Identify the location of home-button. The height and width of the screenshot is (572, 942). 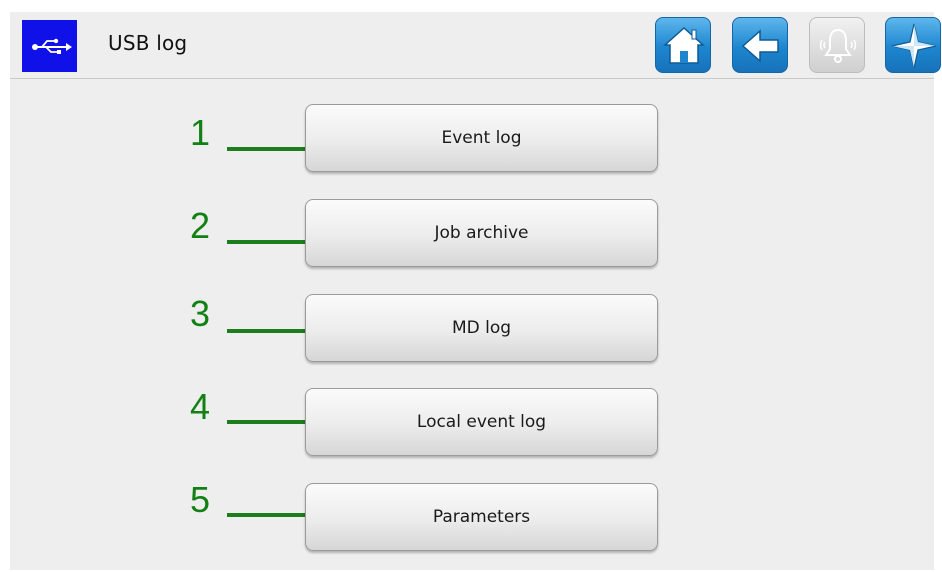
(683, 45).